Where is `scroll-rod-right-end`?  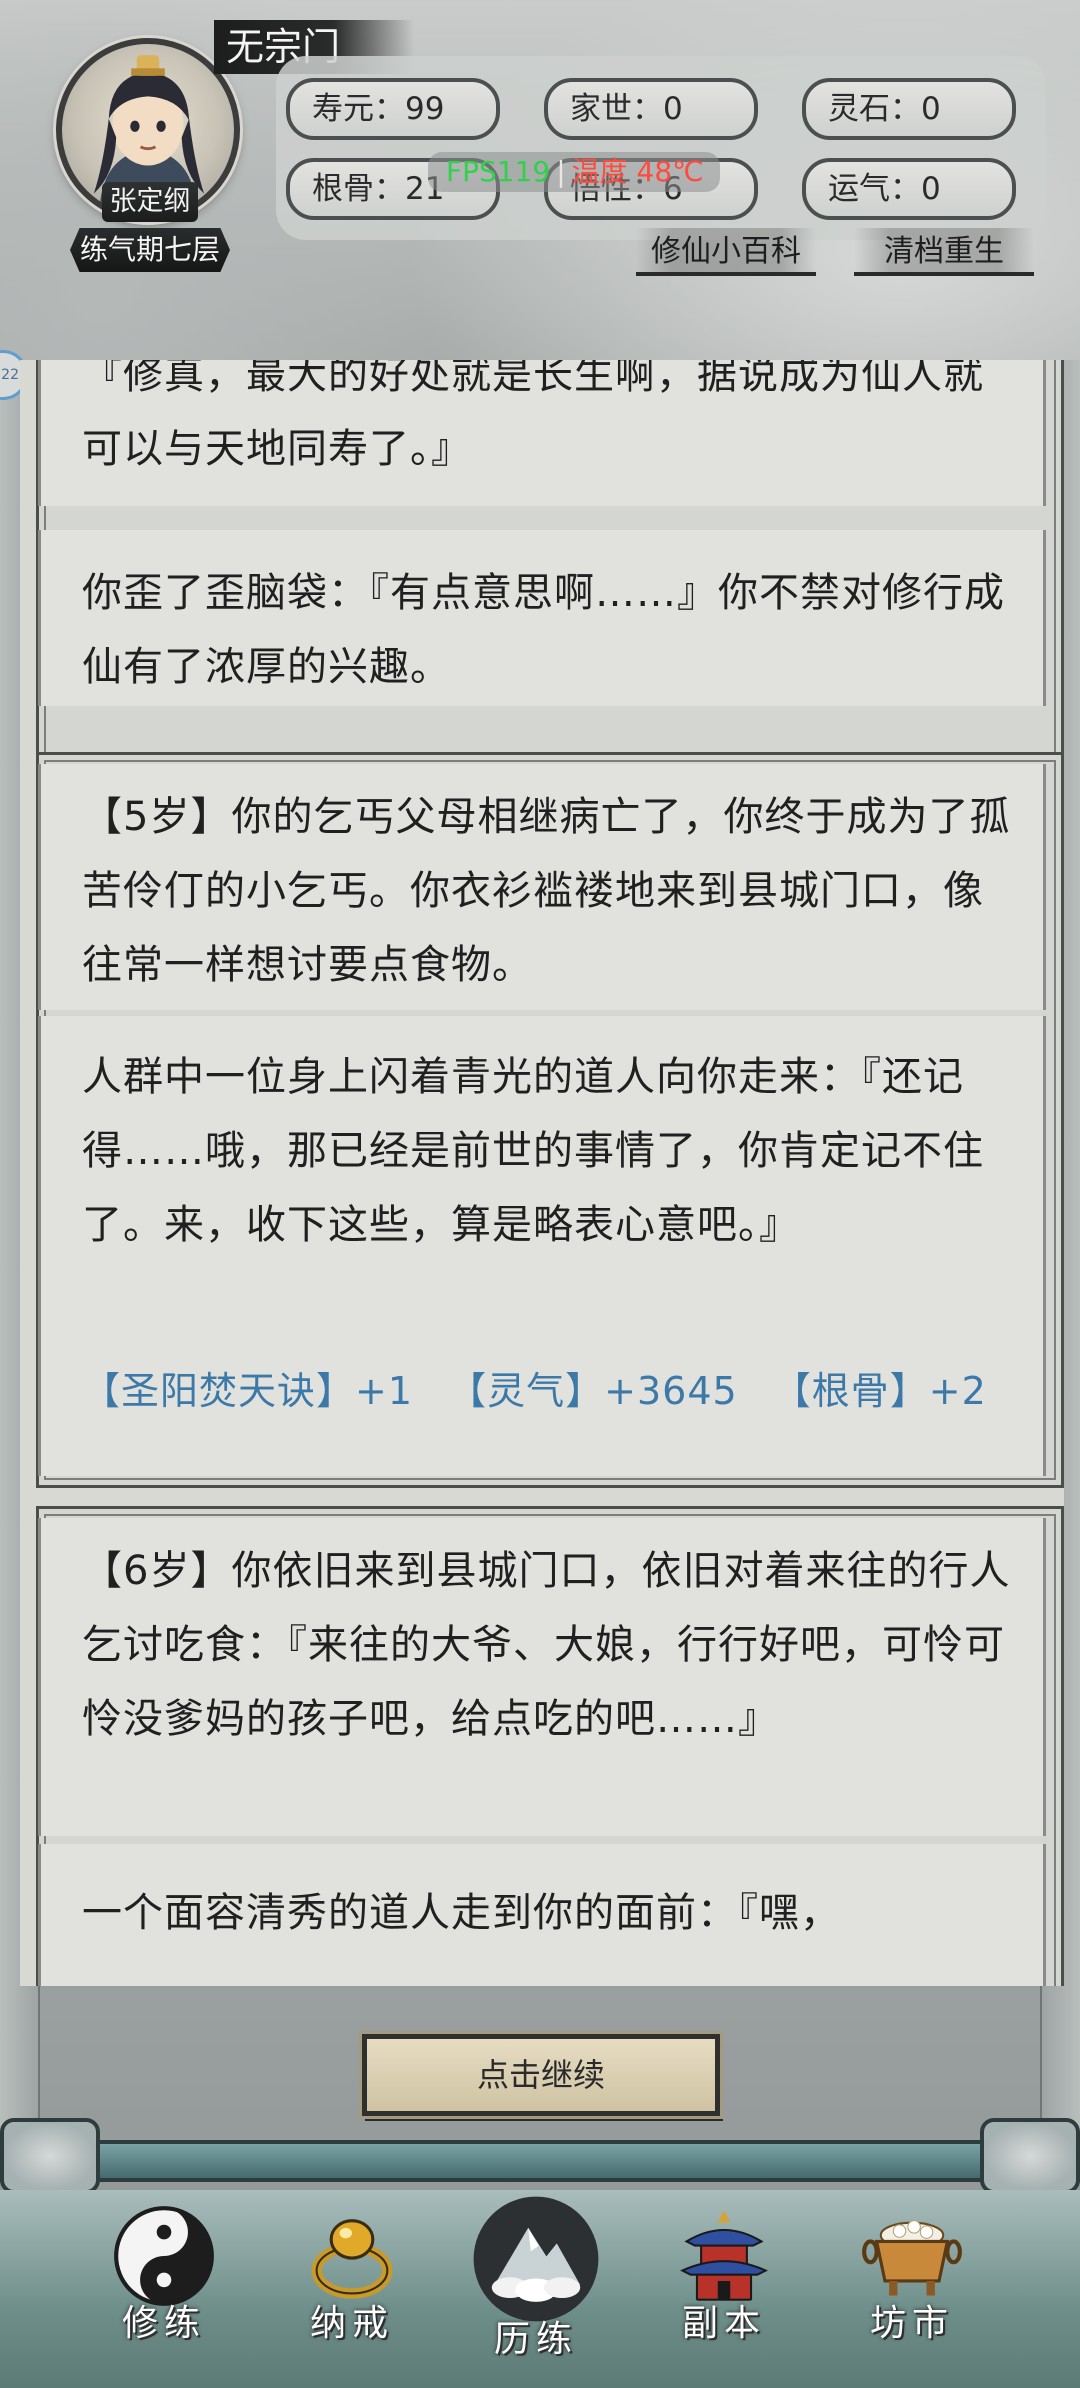
scroll-rod-right-end is located at coordinates (1030, 2156).